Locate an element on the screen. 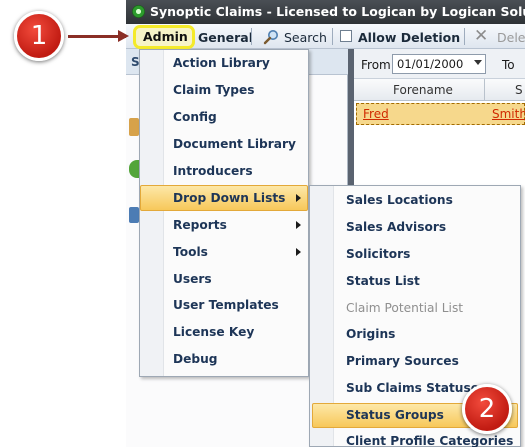  delete-x-icon: ✕ is located at coordinates (481, 36).